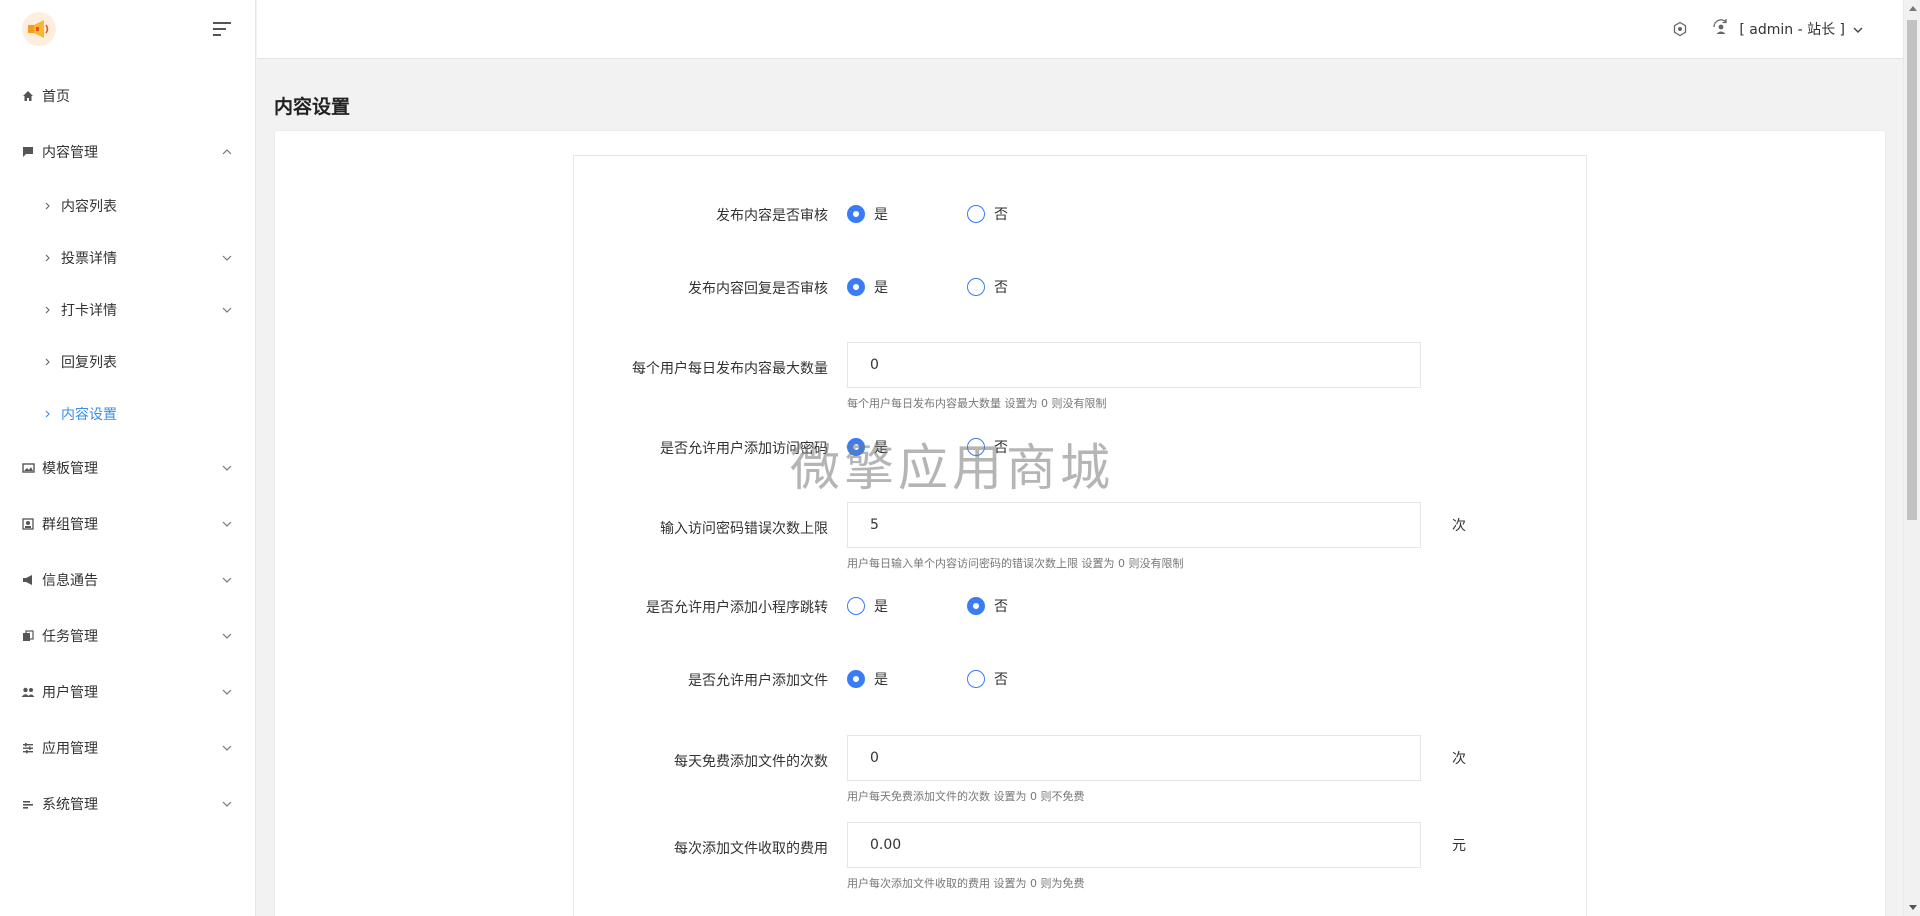 This screenshot has height=916, width=1920. I want to click on scroll-up-icon, so click(1912, 8).